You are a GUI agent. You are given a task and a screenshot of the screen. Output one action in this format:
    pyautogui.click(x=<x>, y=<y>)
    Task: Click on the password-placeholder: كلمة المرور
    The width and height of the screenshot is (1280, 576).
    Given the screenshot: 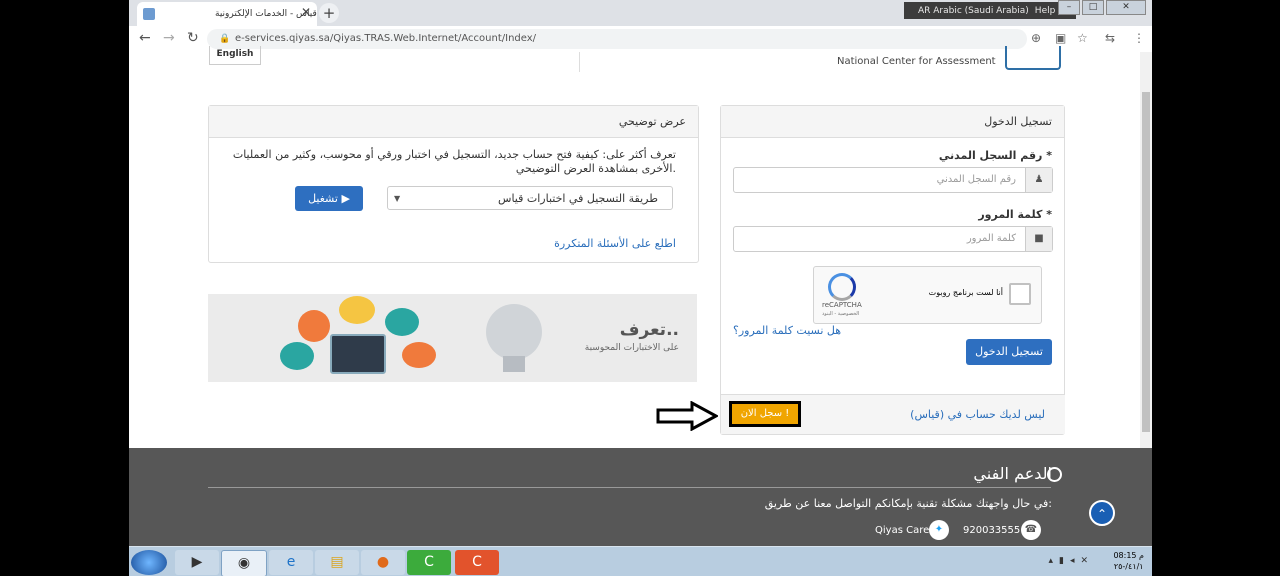 What is the action you would take?
    pyautogui.click(x=991, y=238)
    